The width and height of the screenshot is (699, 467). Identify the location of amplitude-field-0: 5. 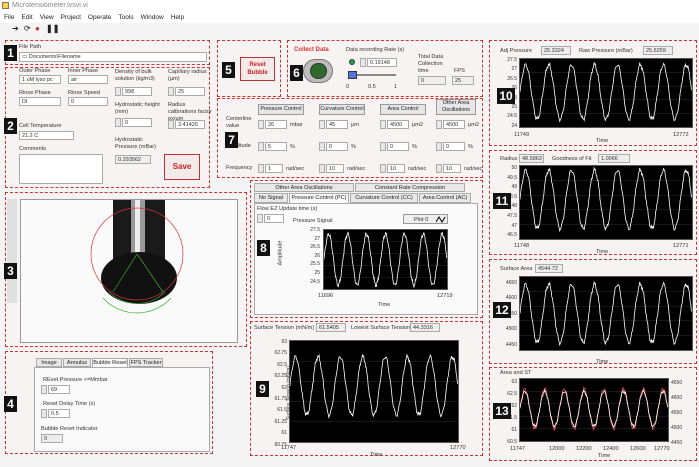
(276, 146).